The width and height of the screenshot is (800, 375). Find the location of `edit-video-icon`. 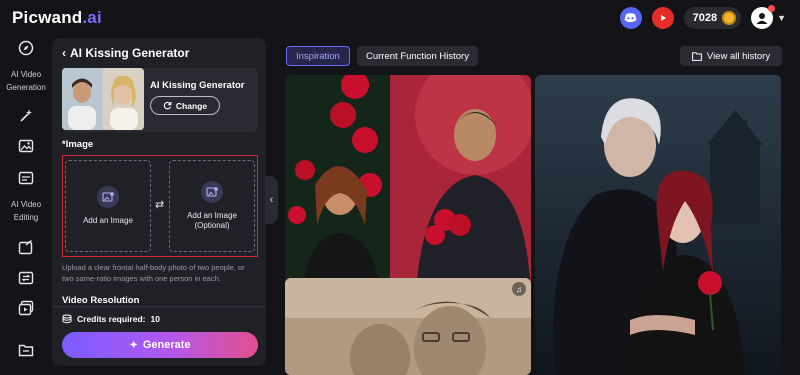

edit-video-icon is located at coordinates (25, 247).